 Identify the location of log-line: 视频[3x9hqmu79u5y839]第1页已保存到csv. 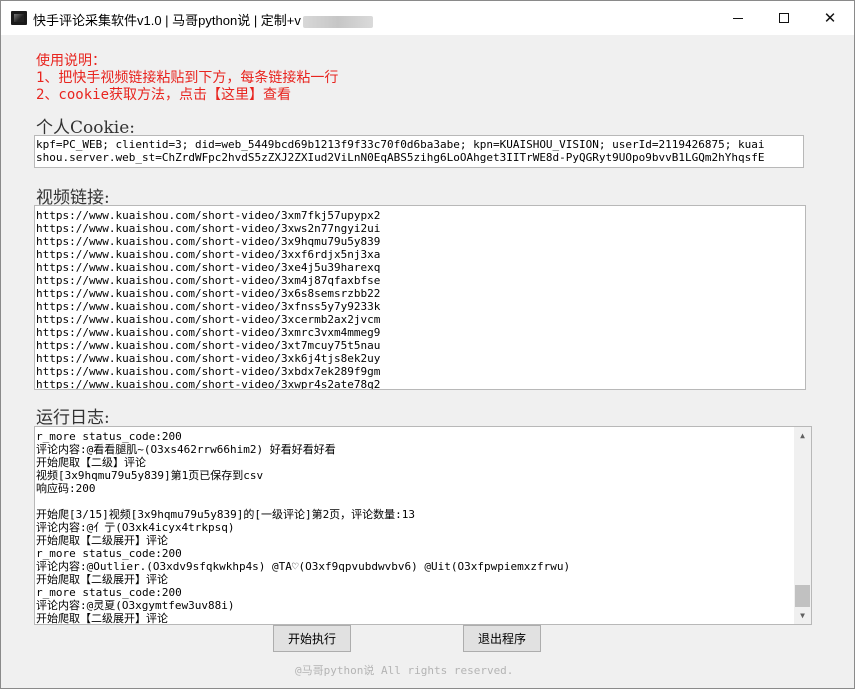
(150, 475).